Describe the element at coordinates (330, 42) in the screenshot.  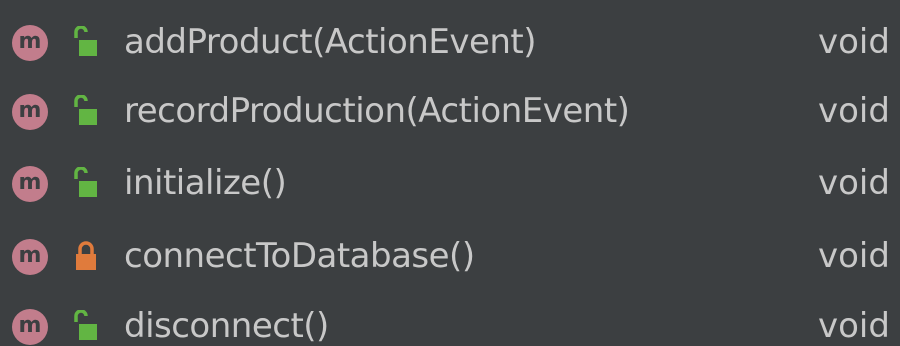
I see `member-signature: addProduct(ActionEvent)` at that location.